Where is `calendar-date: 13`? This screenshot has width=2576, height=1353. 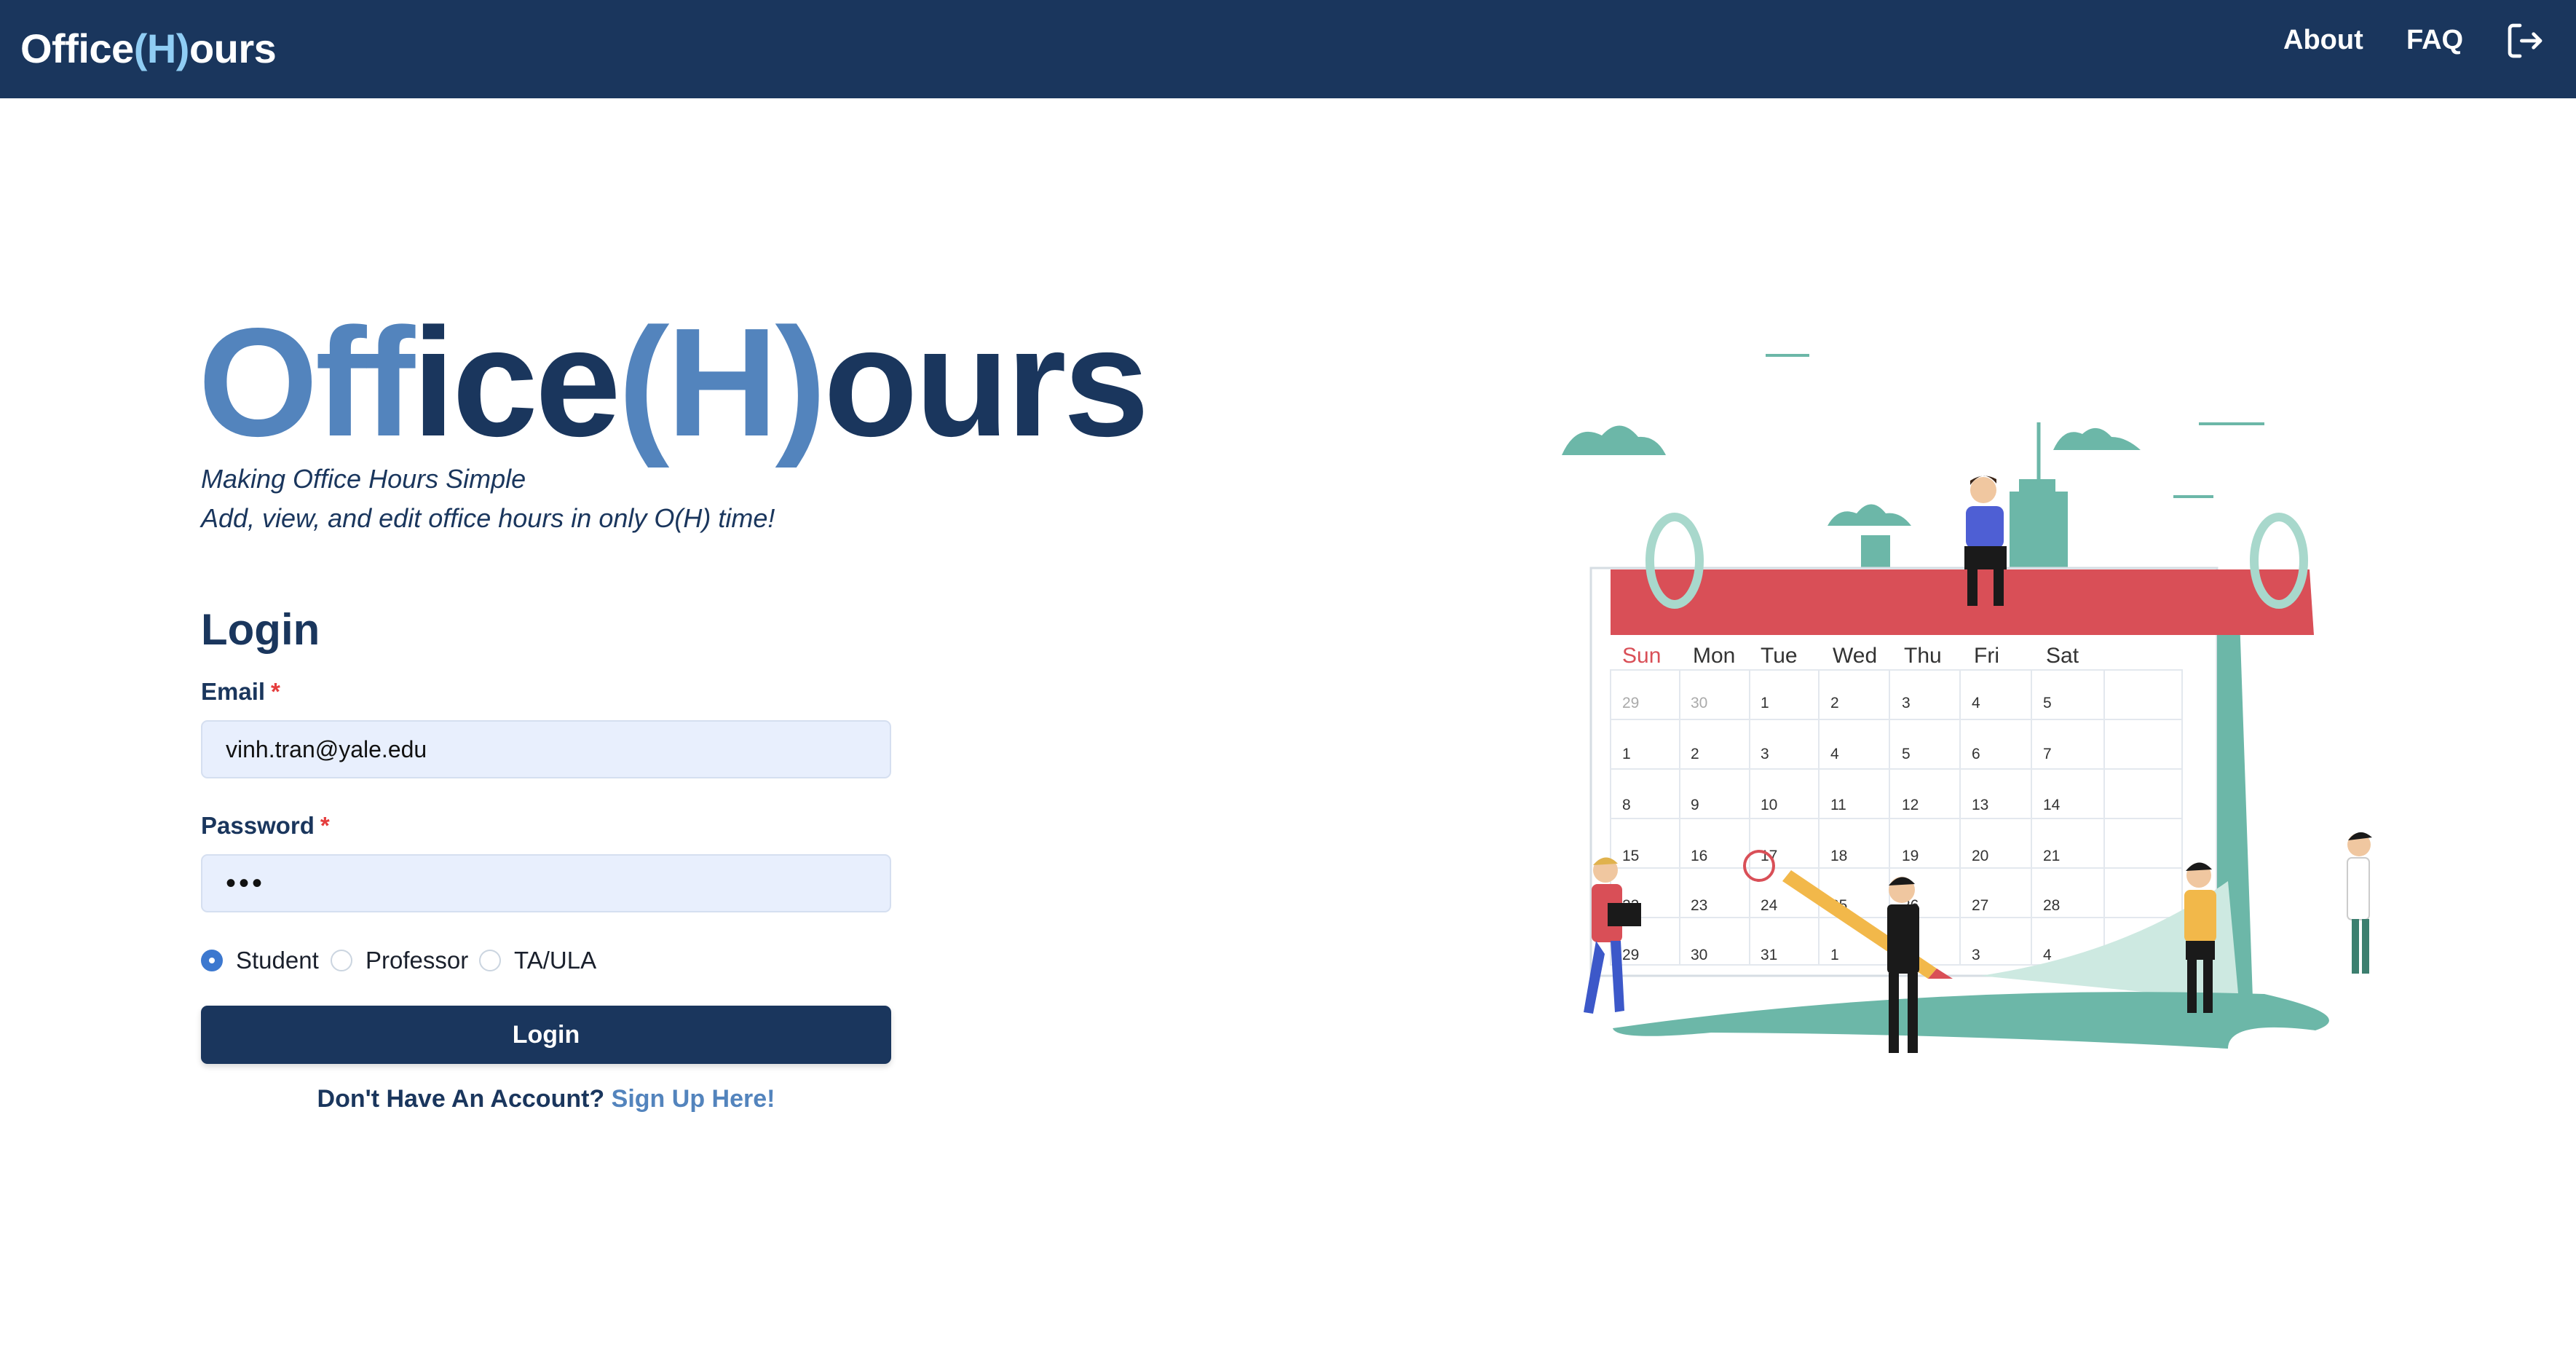
calendar-date: 13 is located at coordinates (1980, 805).